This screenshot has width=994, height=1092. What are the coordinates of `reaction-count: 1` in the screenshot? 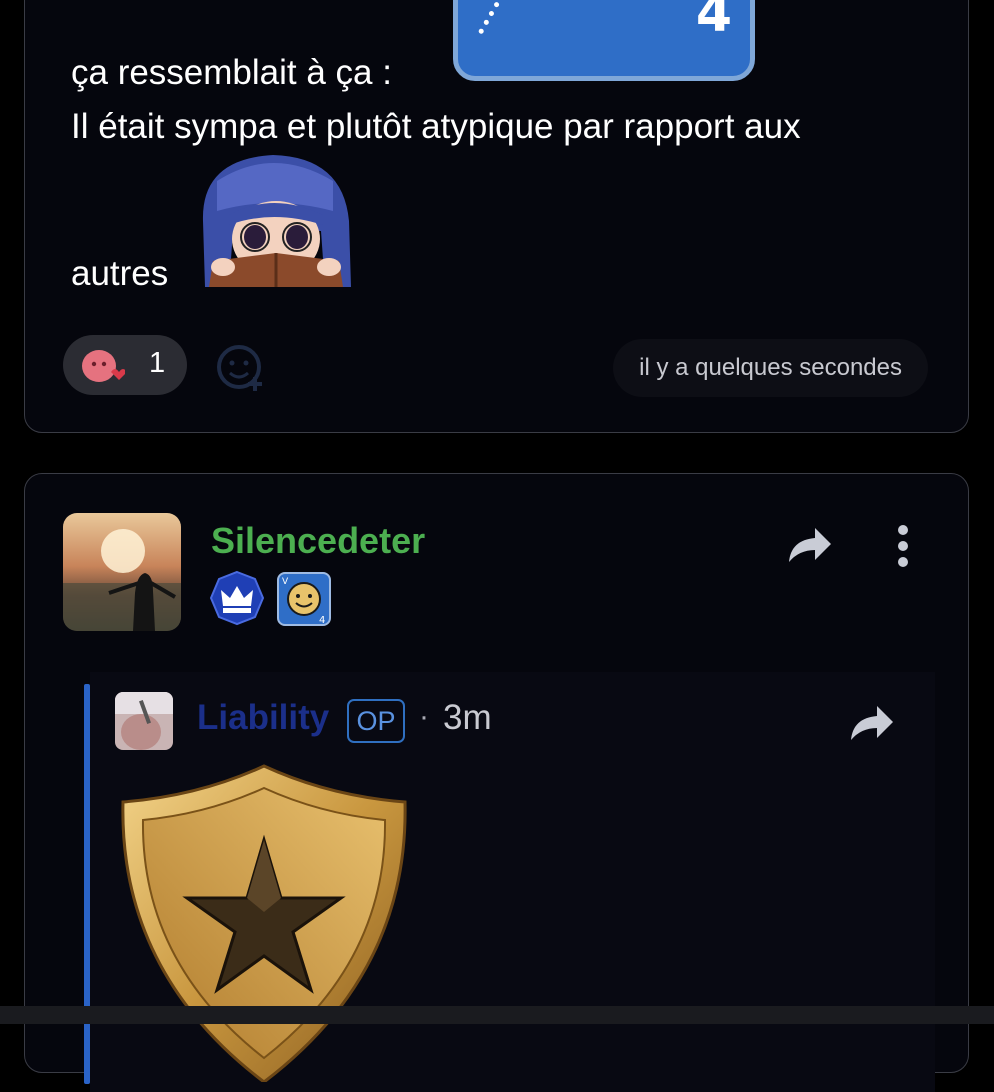 It's located at (157, 363).